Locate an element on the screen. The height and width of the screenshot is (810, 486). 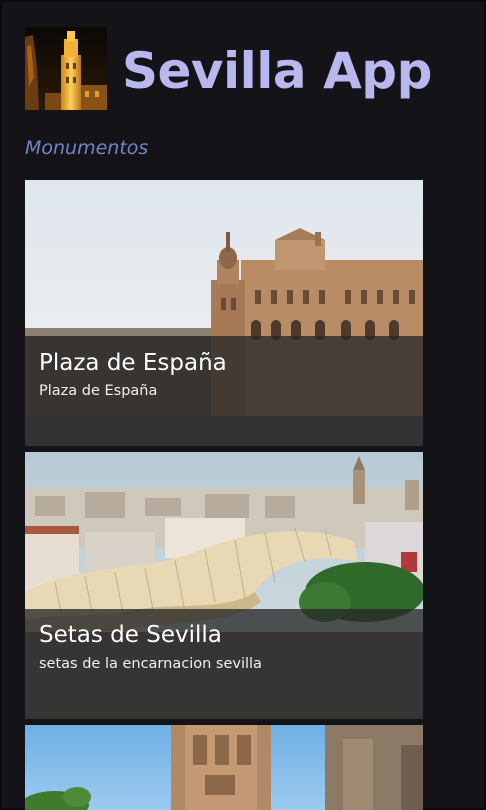
section-title: Monumentos is located at coordinates (87, 148).